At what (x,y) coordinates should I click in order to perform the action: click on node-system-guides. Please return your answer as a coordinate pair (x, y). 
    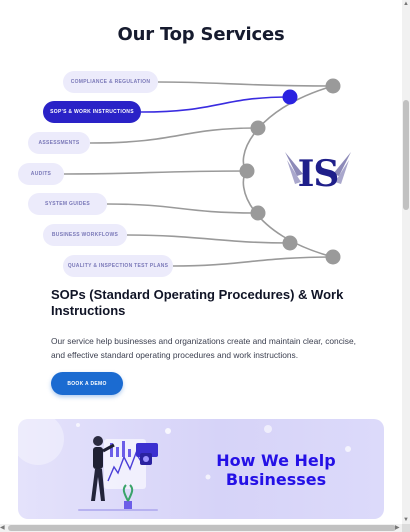
    Looking at the image, I should click on (258, 213).